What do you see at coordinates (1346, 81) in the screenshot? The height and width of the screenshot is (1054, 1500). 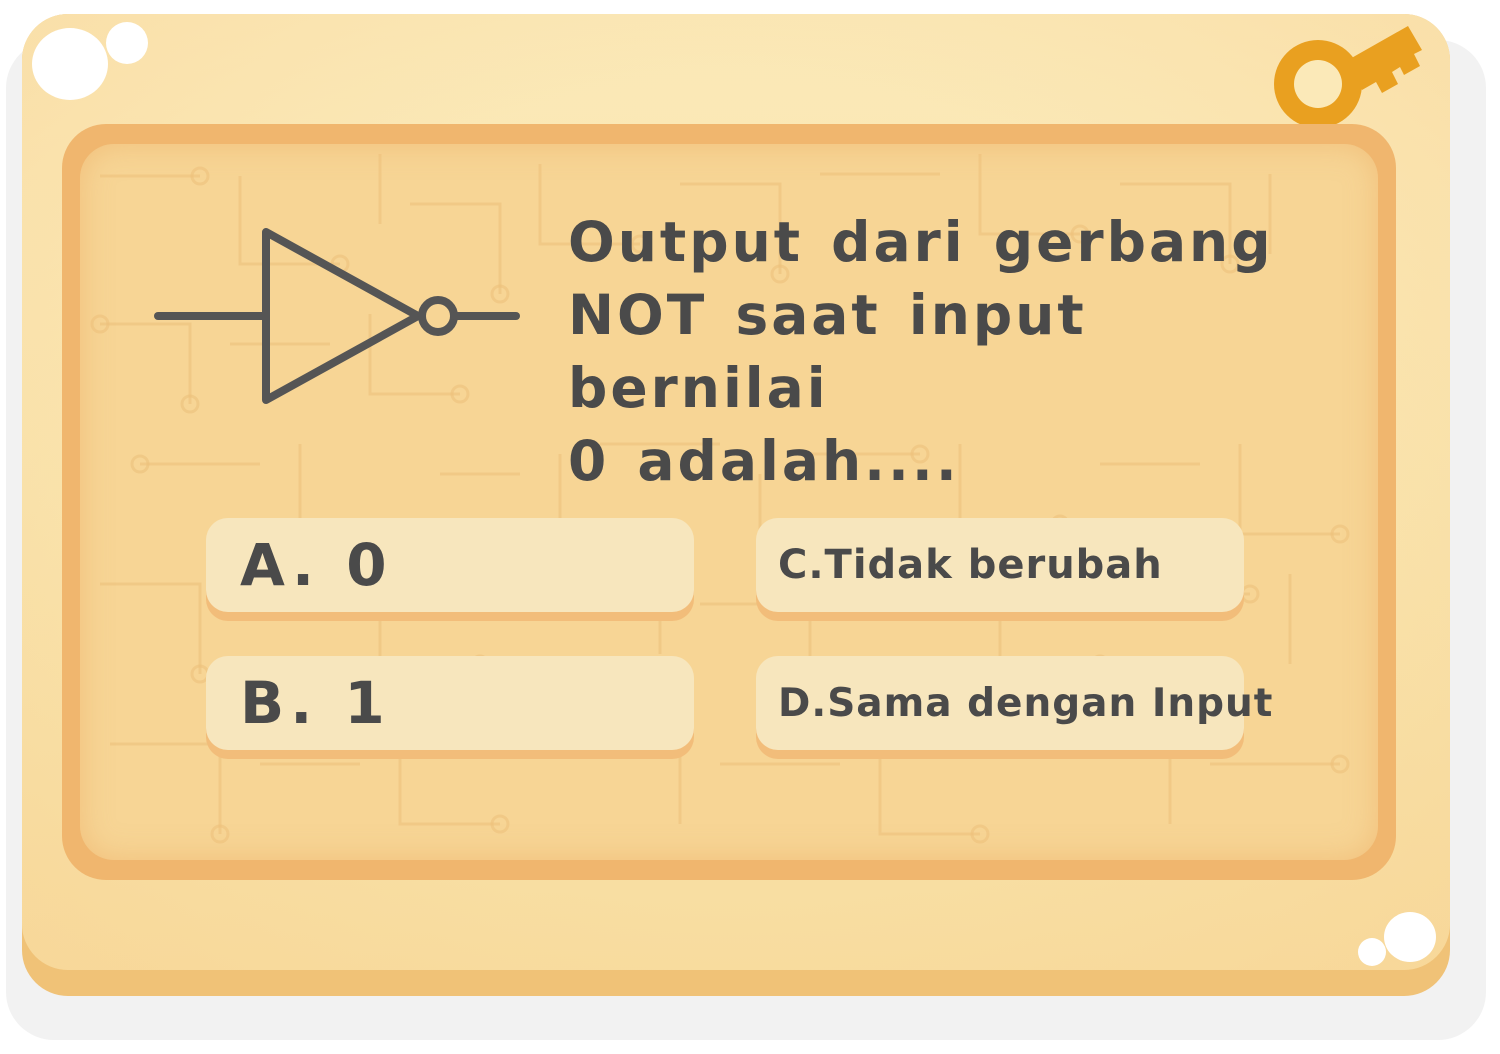 I see `key-icon` at bounding box center [1346, 81].